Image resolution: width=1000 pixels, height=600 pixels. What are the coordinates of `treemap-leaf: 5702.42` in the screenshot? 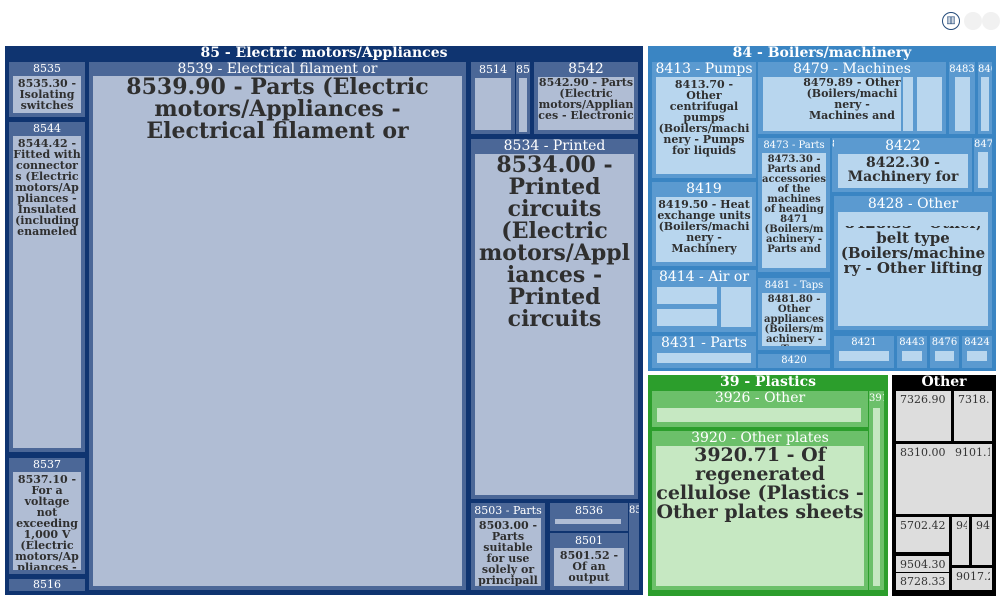 It's located at (922, 534).